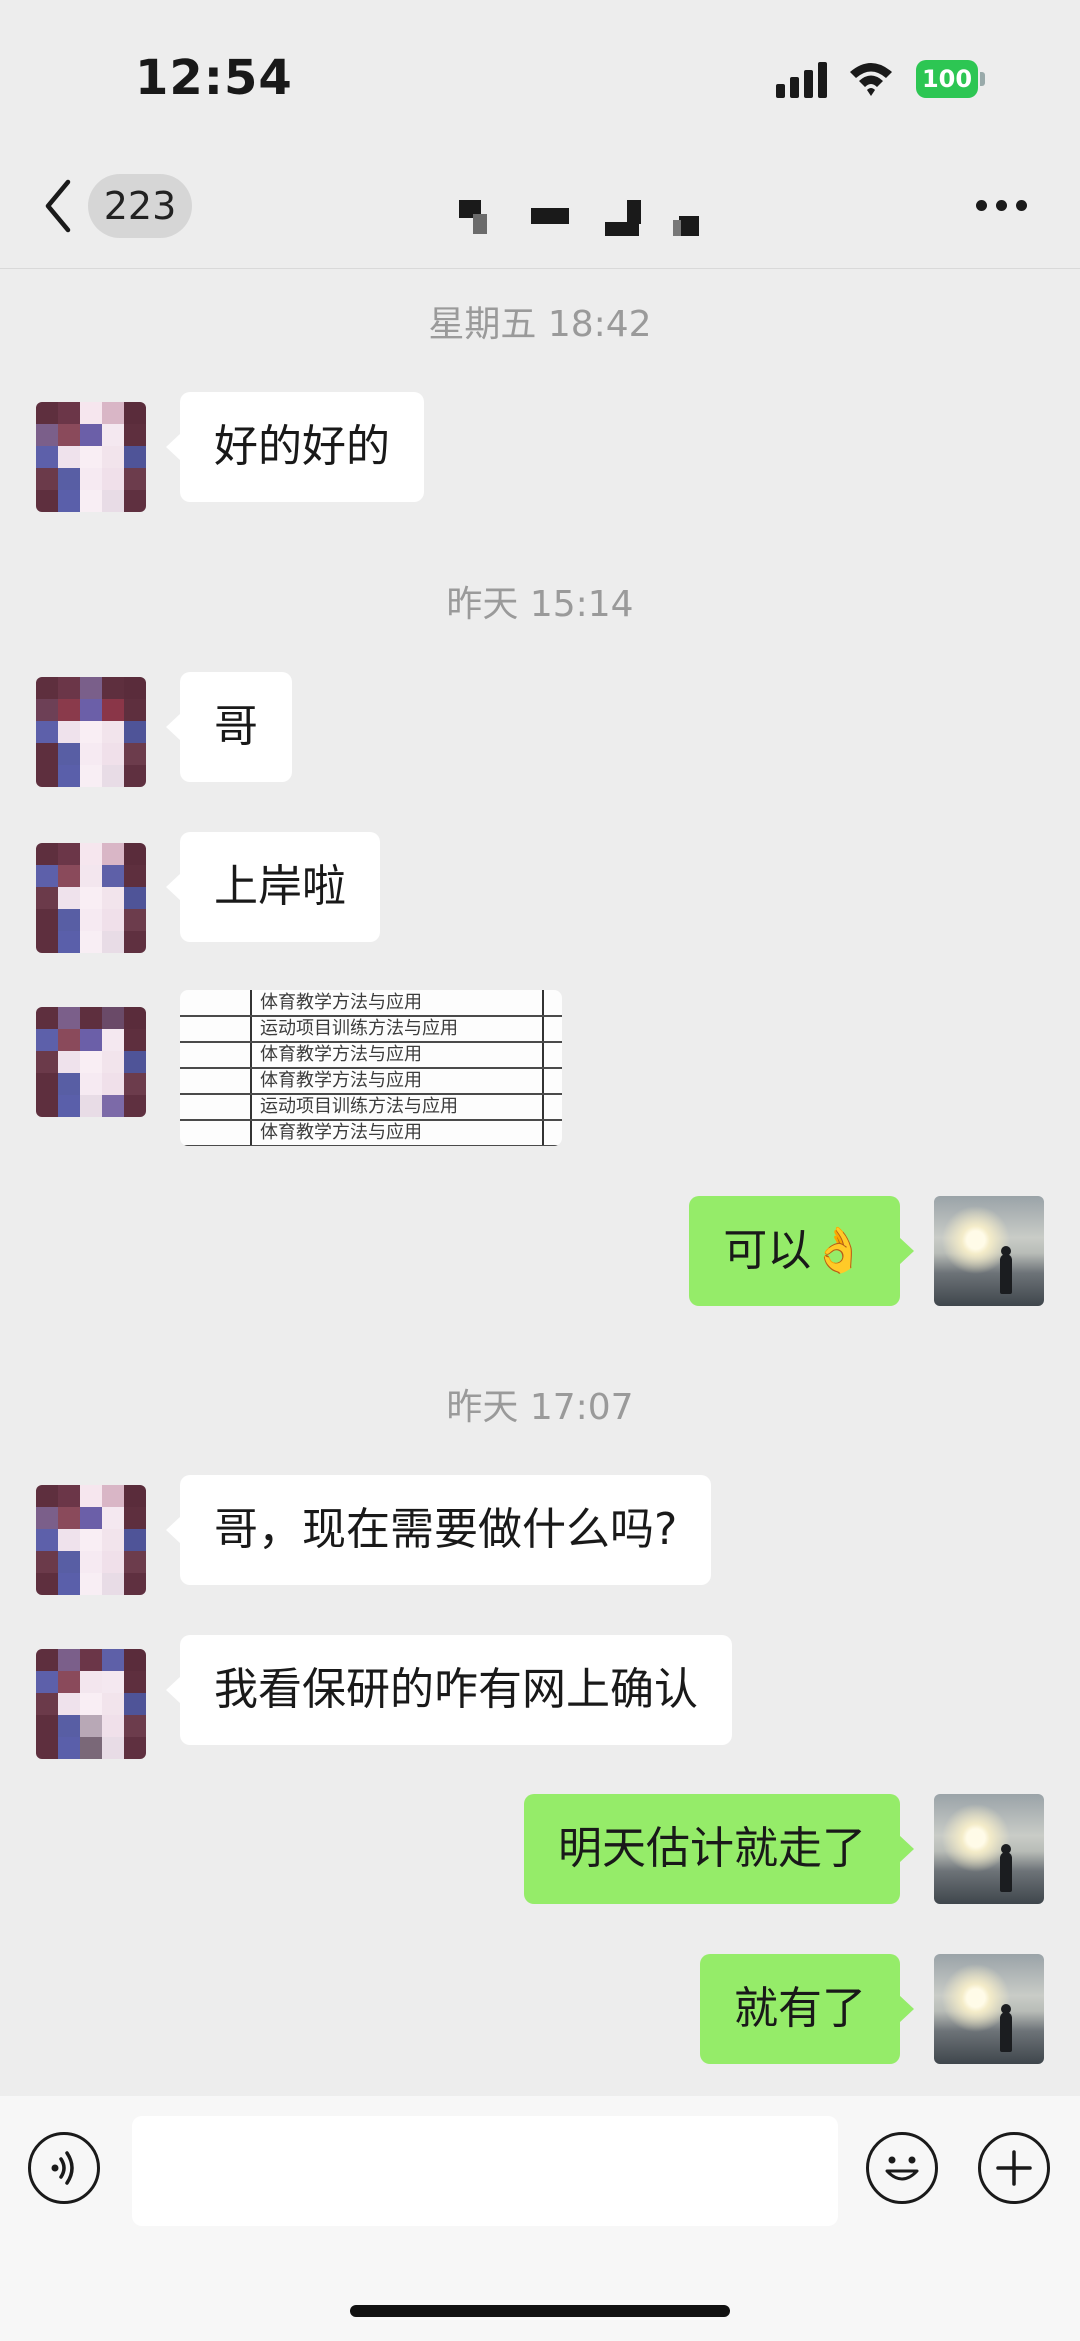 The width and height of the screenshot is (1080, 2341). I want to click on voice-button, so click(64, 2168).